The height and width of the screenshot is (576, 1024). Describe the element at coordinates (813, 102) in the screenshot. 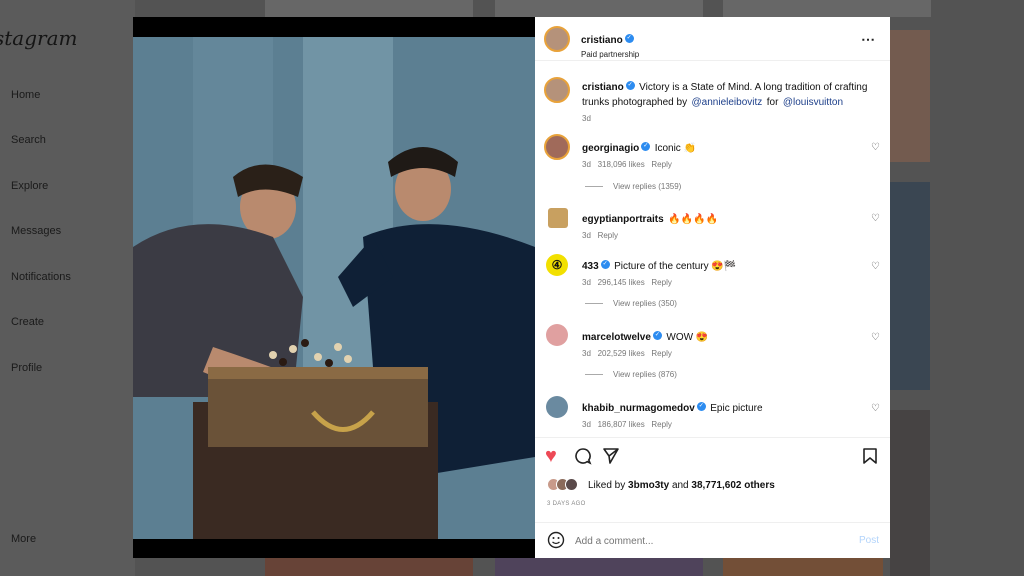

I see `mention-louisvuitton: @louisvuitton` at that location.